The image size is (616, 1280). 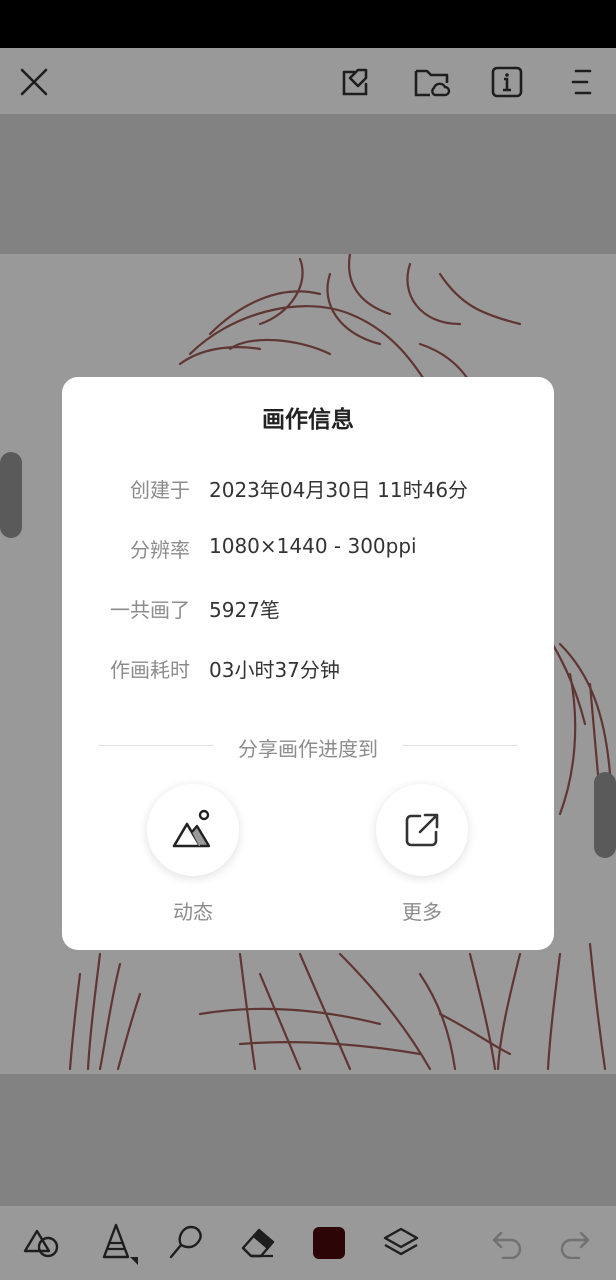 I want to click on info-label: 创建于, so click(x=160, y=490).